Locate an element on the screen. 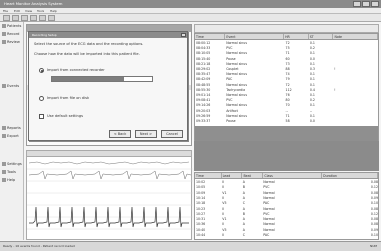 The height and width of the screenshot is (251, 381). dialog-close-icon is located at coordinates (183, 35).